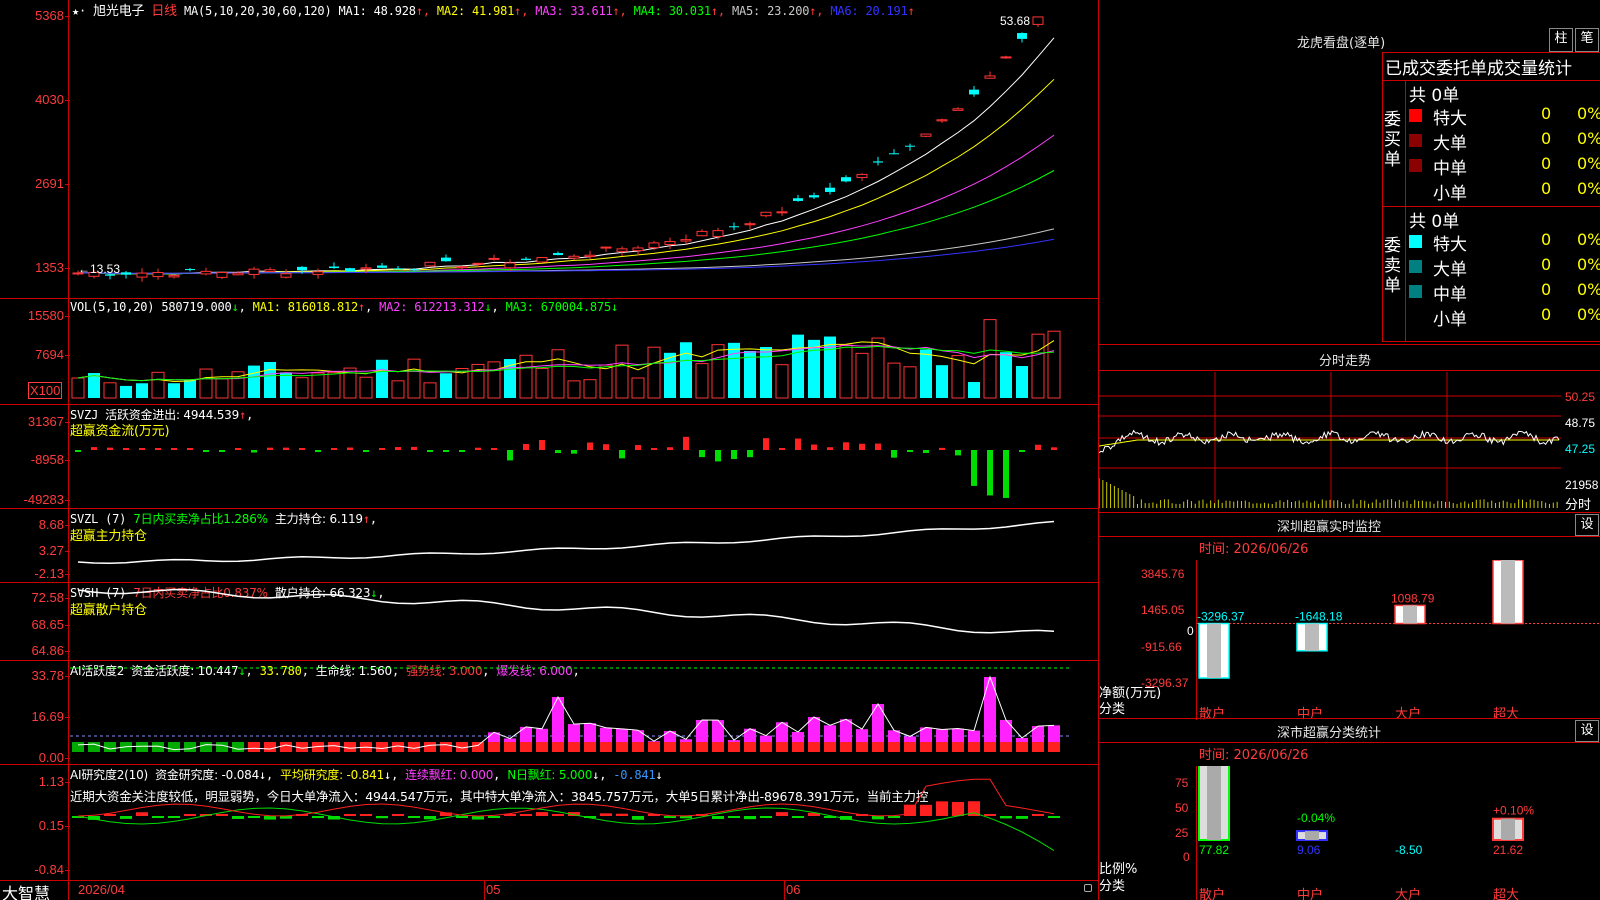  Describe the element at coordinates (35, 499) in the screenshot. I see `svzj-y-label: -49283` at that location.